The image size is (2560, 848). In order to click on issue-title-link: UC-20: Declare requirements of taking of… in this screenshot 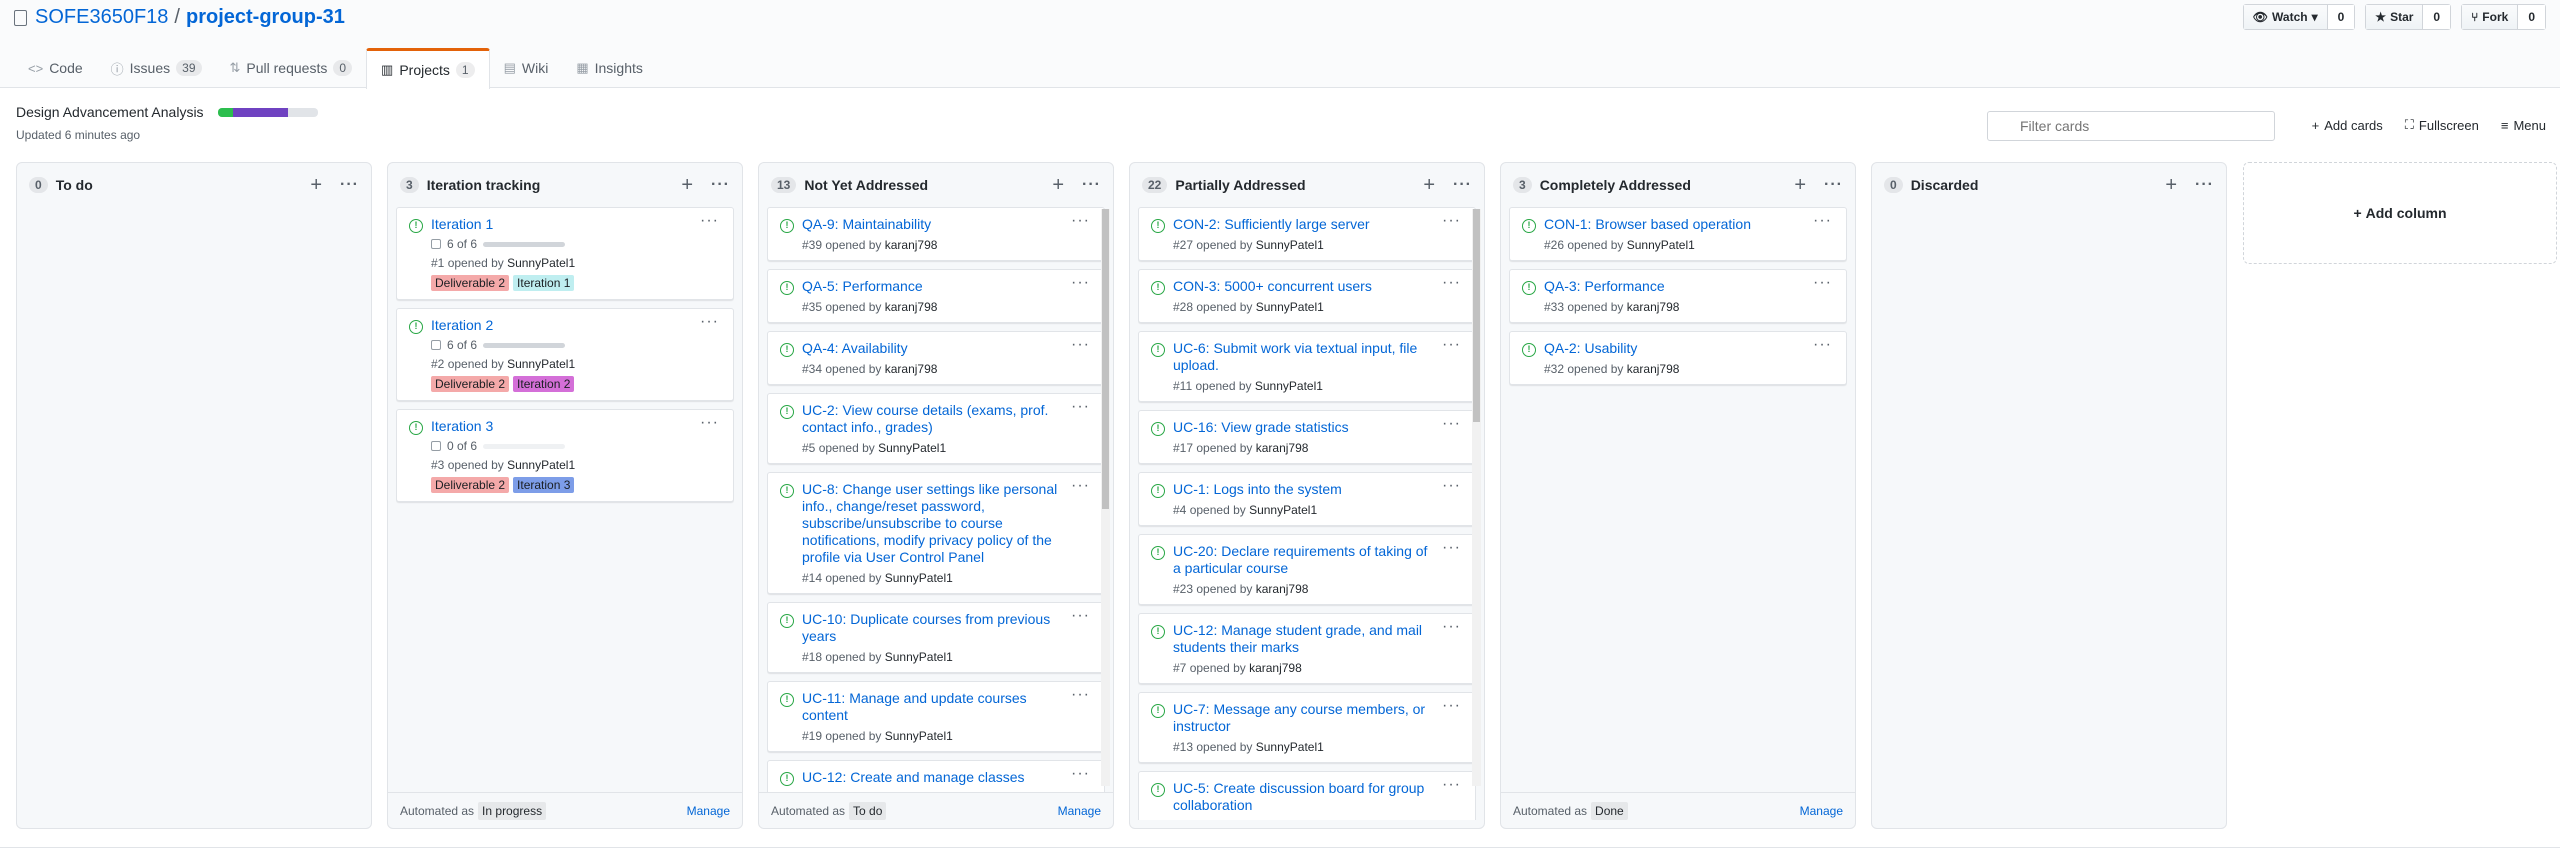, I will do `click(1319, 560)`.